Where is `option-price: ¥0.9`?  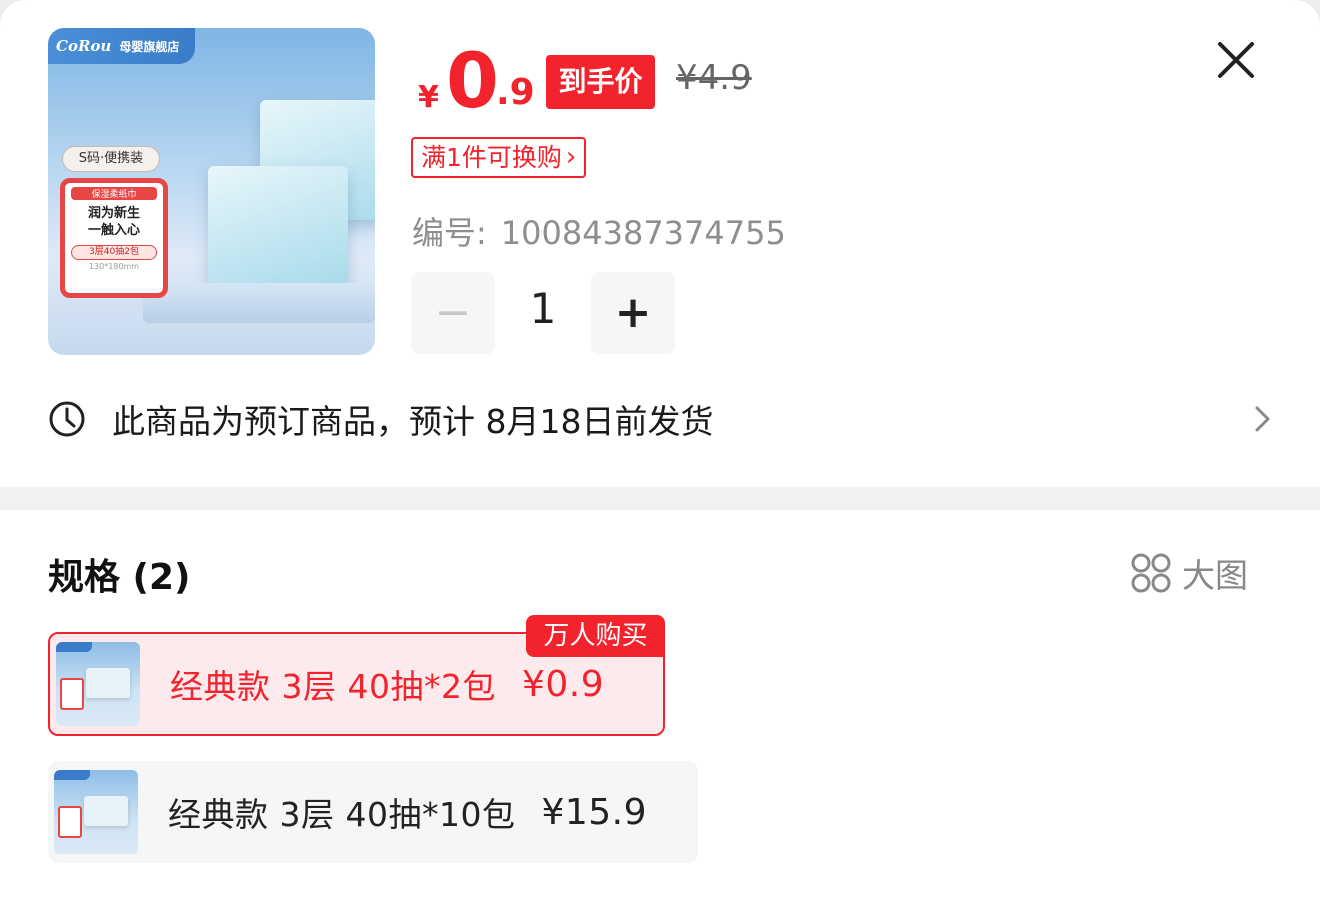
option-price: ¥0.9 is located at coordinates (563, 684).